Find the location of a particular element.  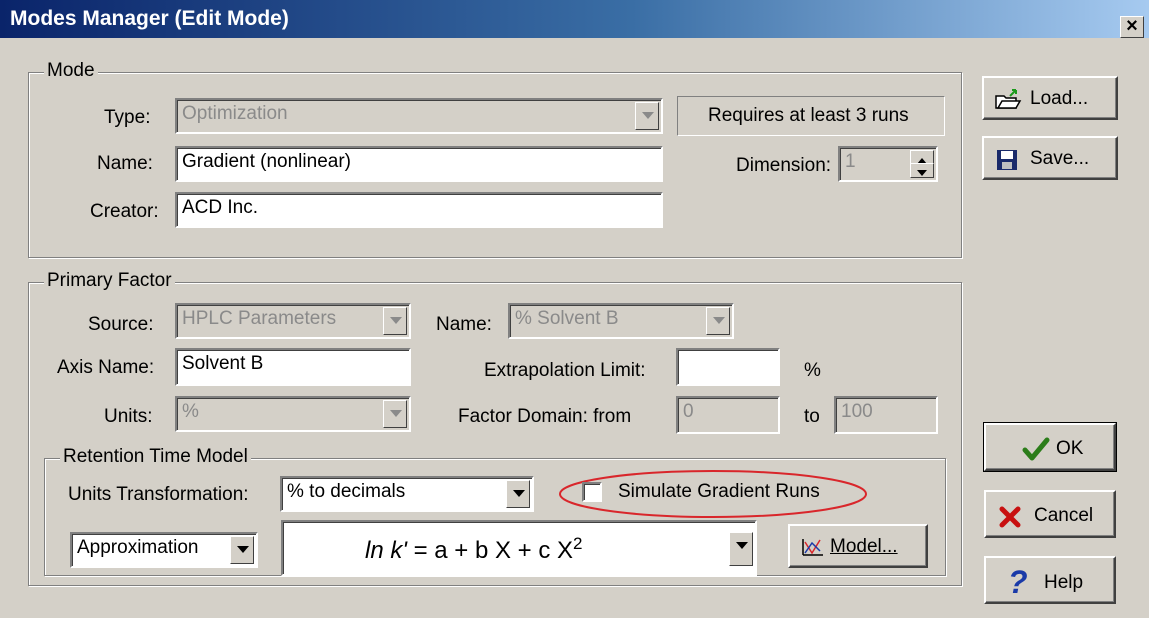

source-select: HPLC Parameters is located at coordinates (293, 321).